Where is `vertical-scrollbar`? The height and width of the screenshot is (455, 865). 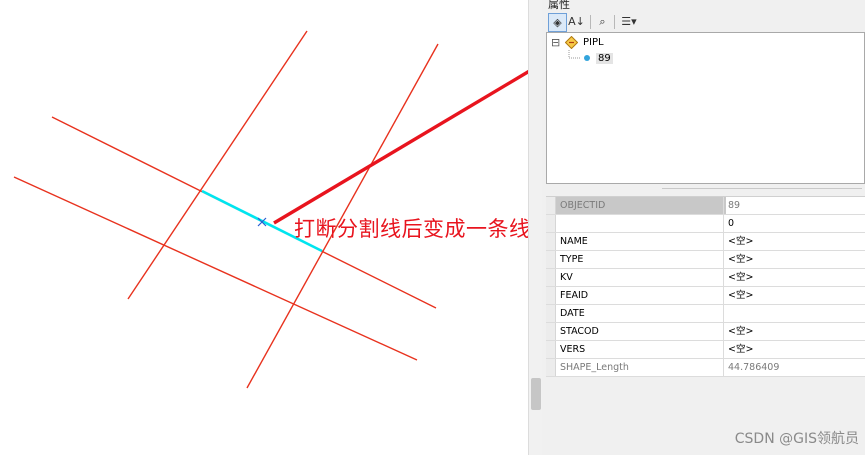 vertical-scrollbar is located at coordinates (535, 227).